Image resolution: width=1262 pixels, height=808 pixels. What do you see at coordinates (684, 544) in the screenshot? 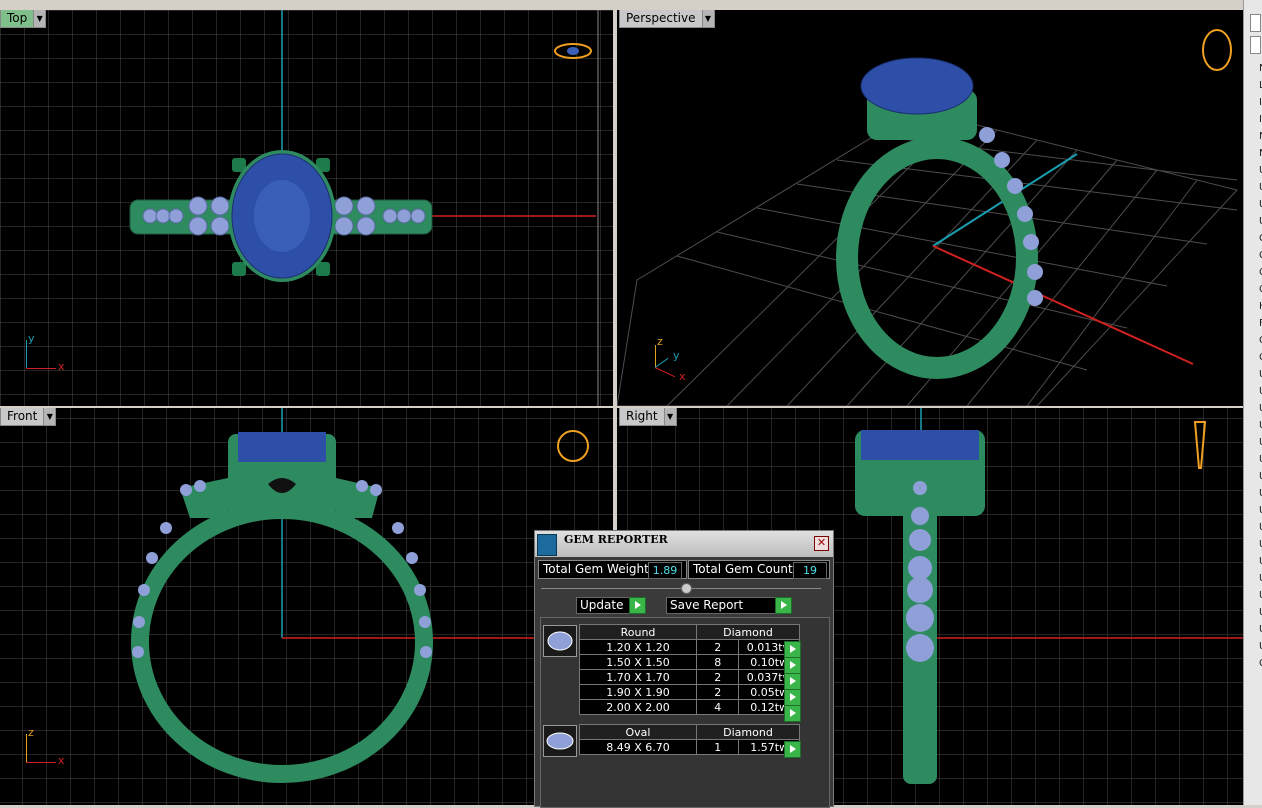
I see `dialog-titlebar: GEM REPORTER ✕` at bounding box center [684, 544].